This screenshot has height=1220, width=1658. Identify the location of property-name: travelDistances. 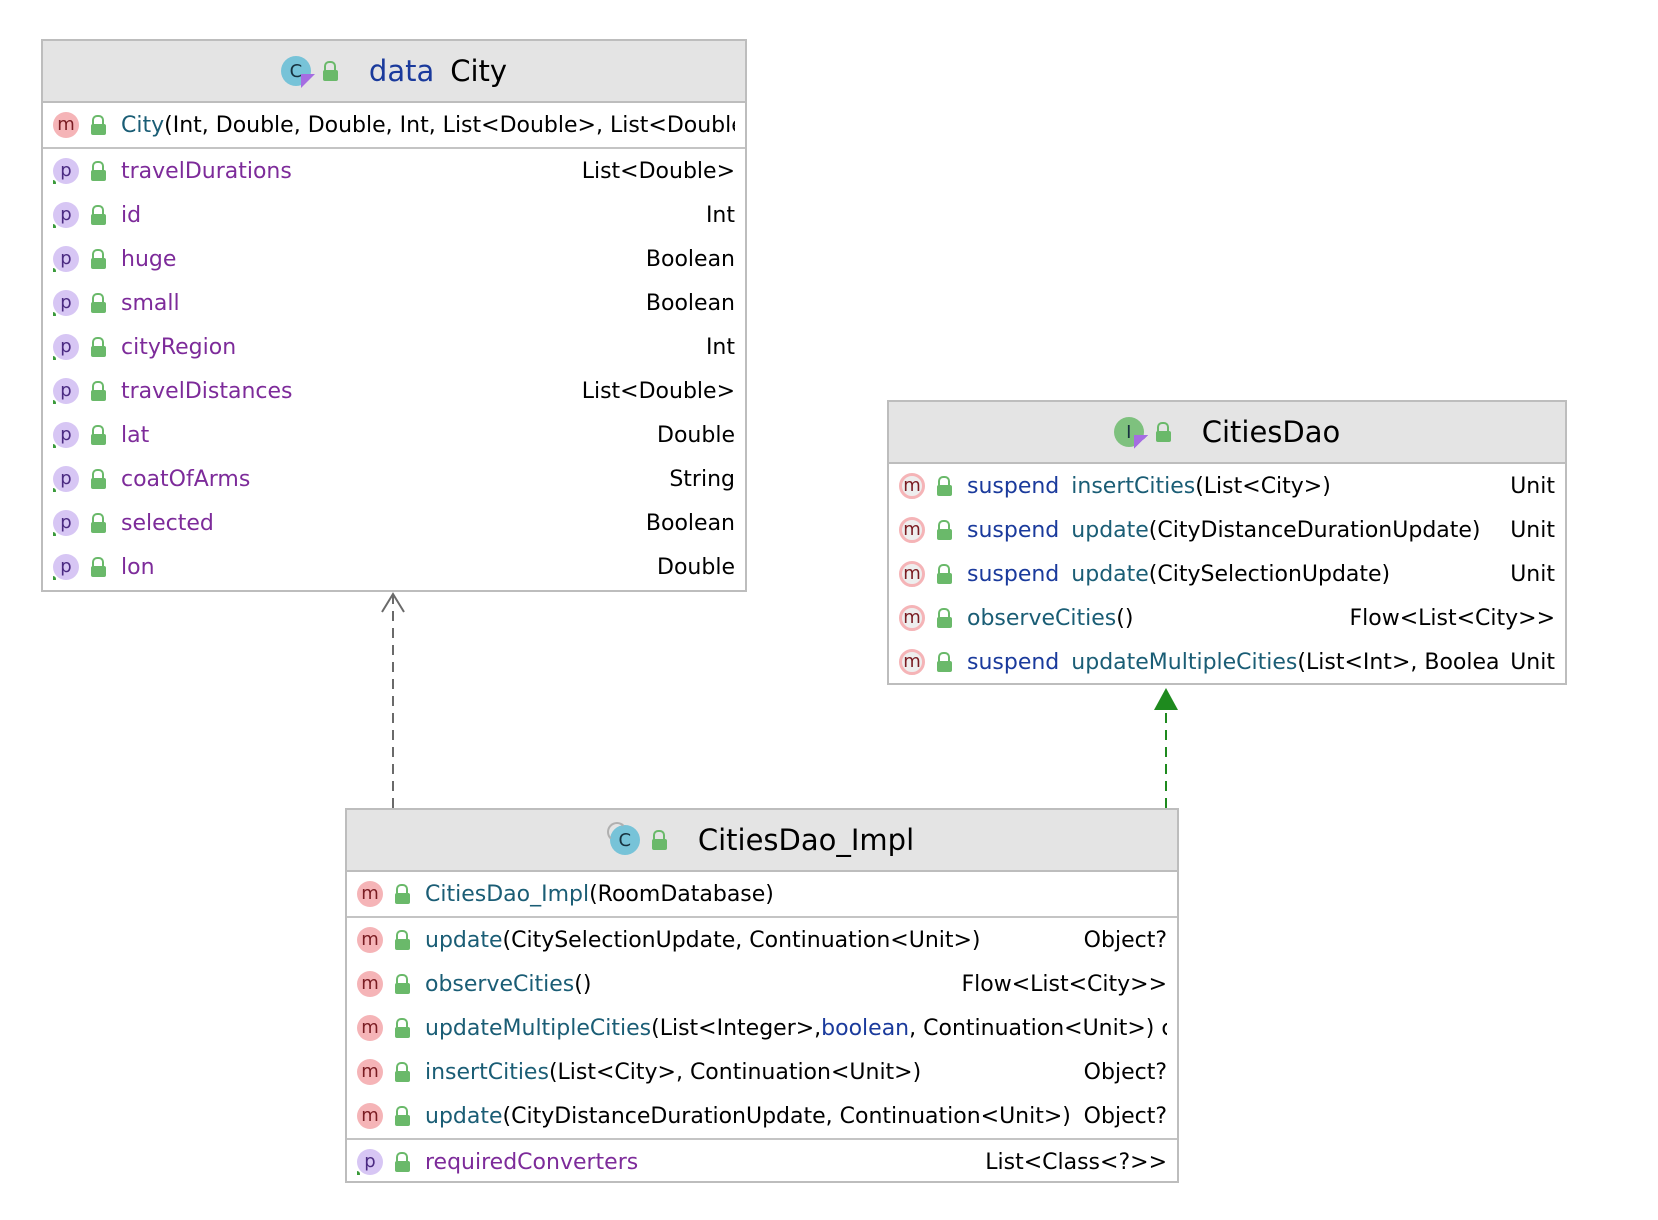
(207, 391).